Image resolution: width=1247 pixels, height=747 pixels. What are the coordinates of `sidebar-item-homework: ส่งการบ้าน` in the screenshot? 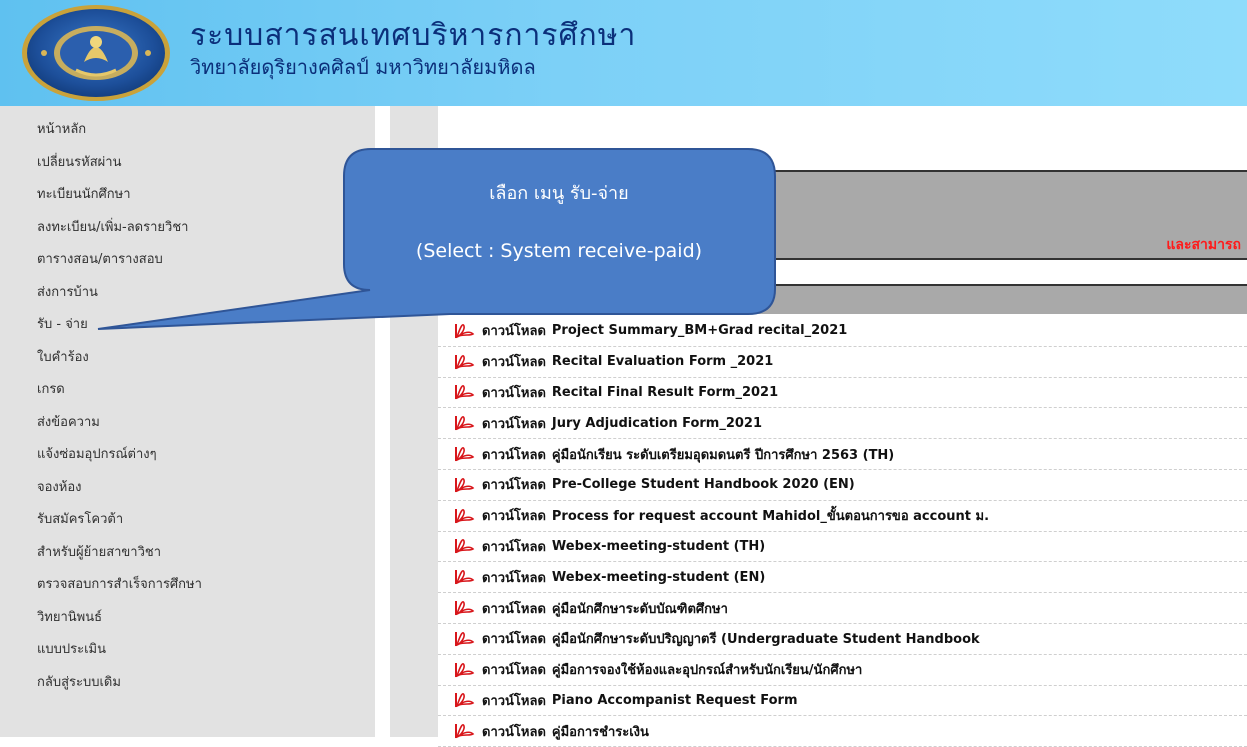 It's located at (187, 293).